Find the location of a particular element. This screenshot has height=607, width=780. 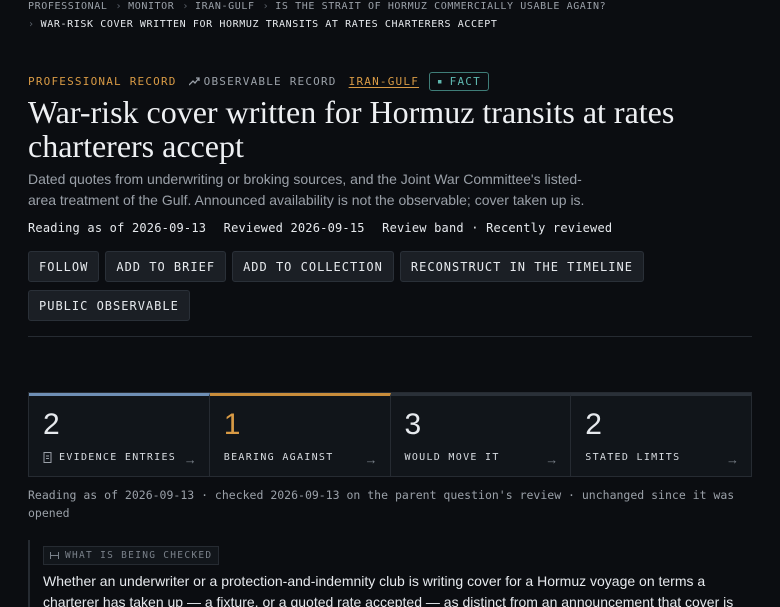

document-icon is located at coordinates (47, 457).